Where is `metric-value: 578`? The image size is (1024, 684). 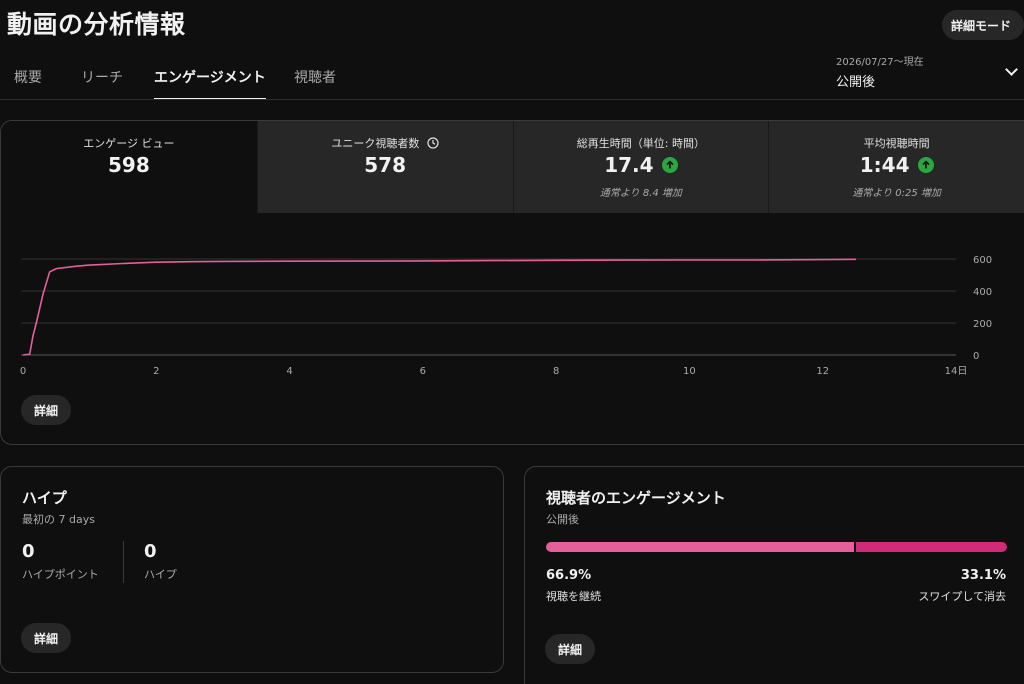
metric-value: 578 is located at coordinates (385, 165).